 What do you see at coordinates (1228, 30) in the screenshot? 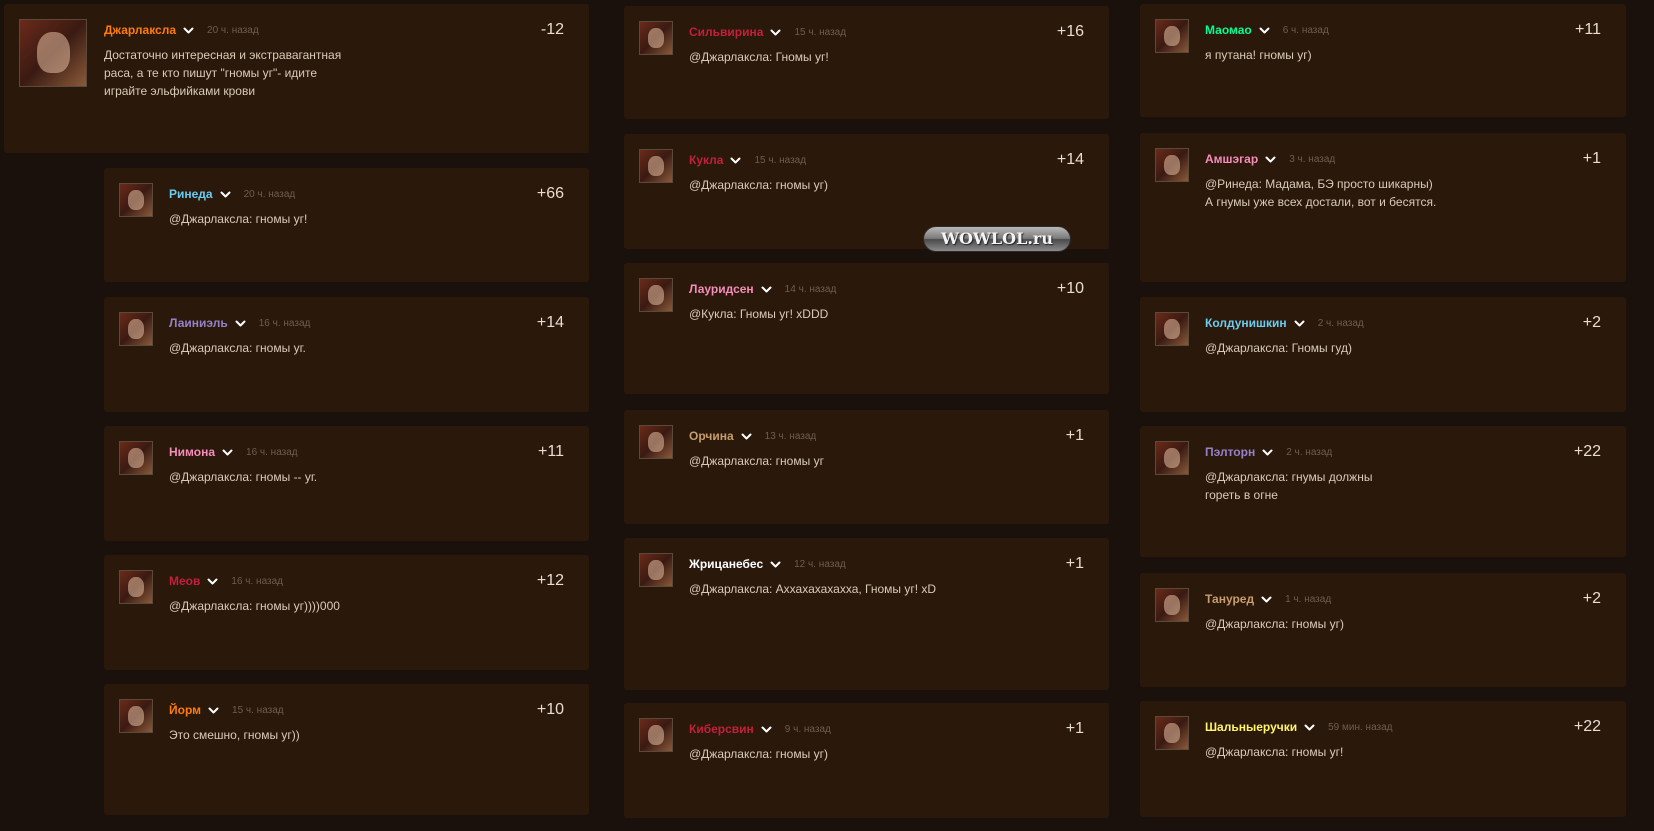
I see `author-name: Маомао` at bounding box center [1228, 30].